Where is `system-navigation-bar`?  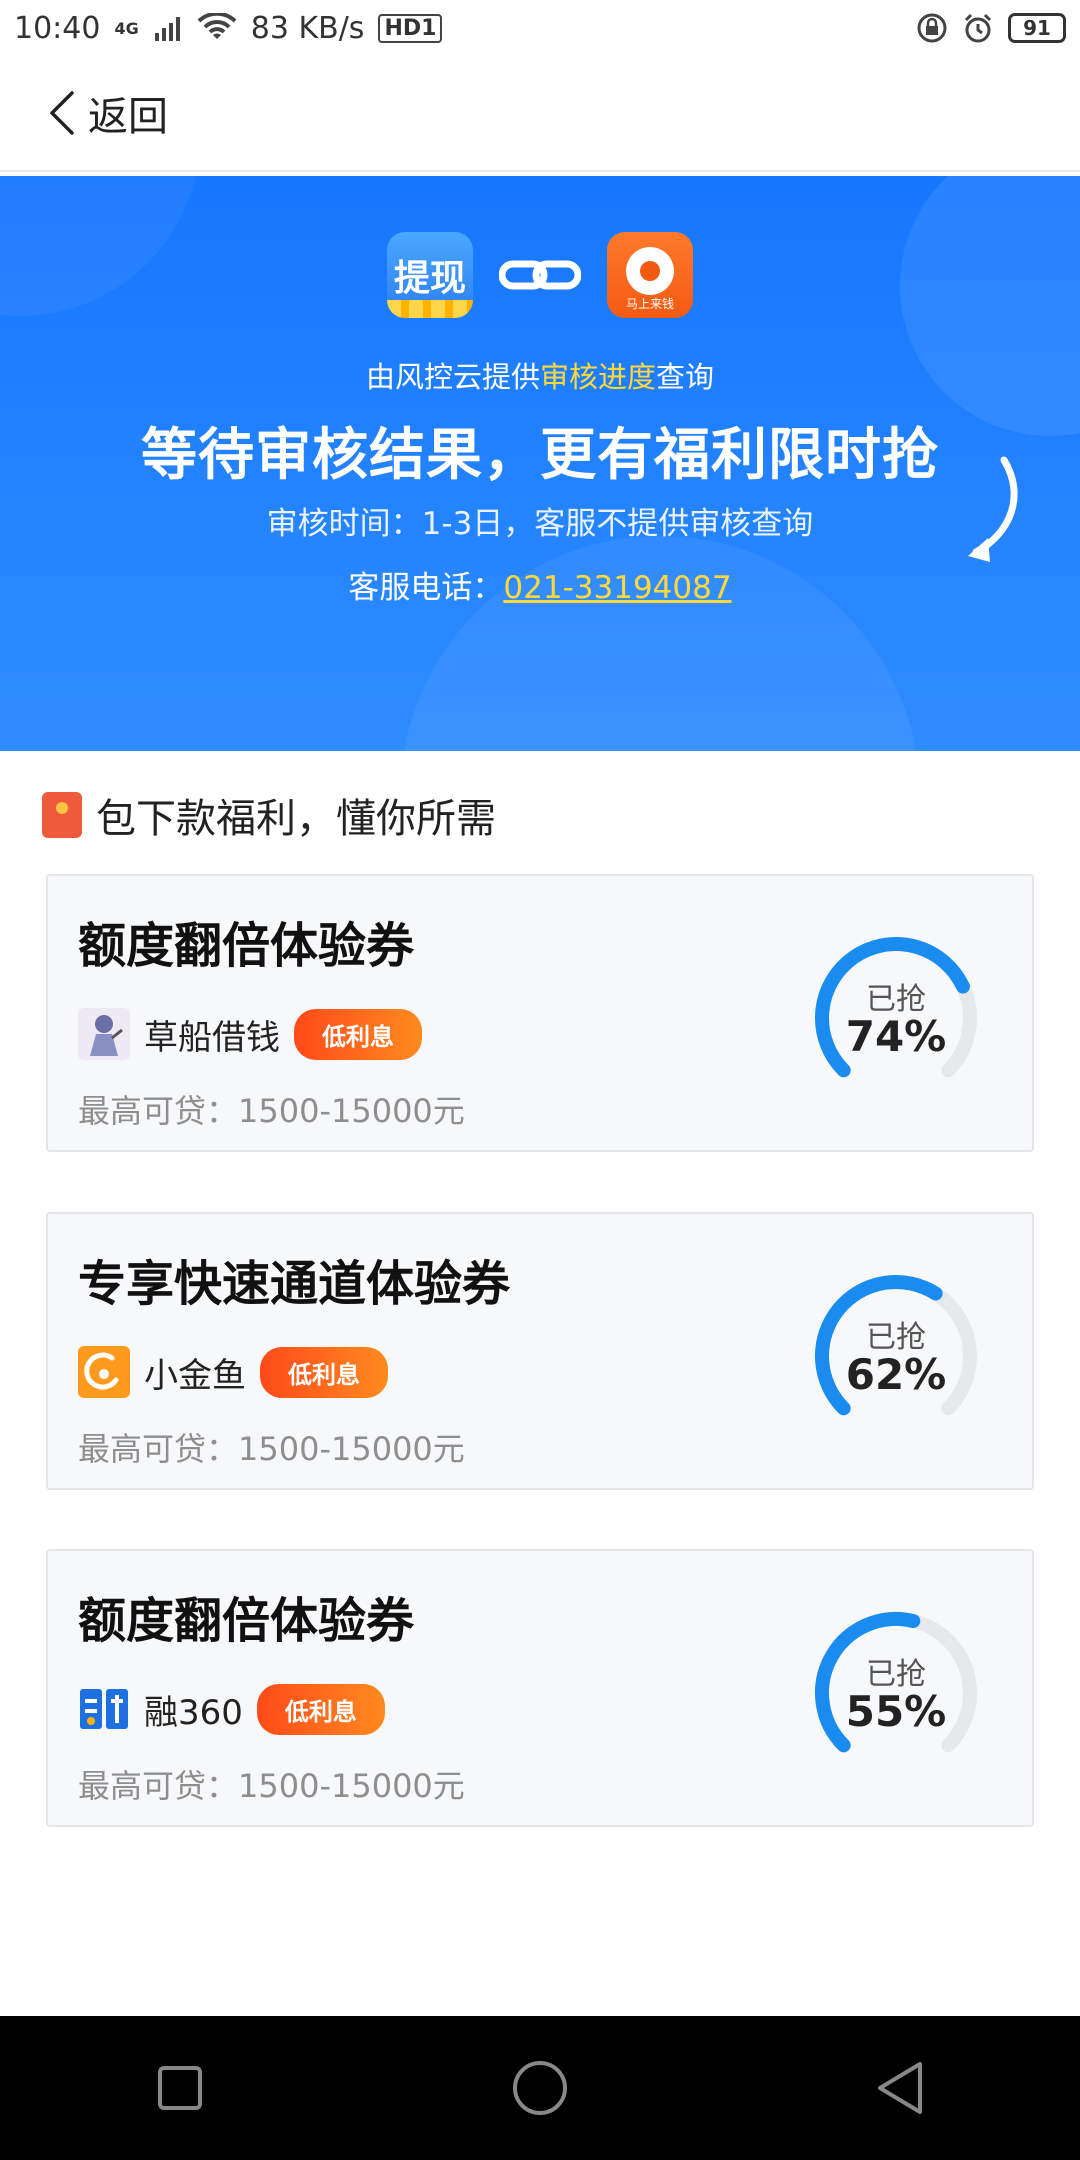
system-navigation-bar is located at coordinates (540, 2088).